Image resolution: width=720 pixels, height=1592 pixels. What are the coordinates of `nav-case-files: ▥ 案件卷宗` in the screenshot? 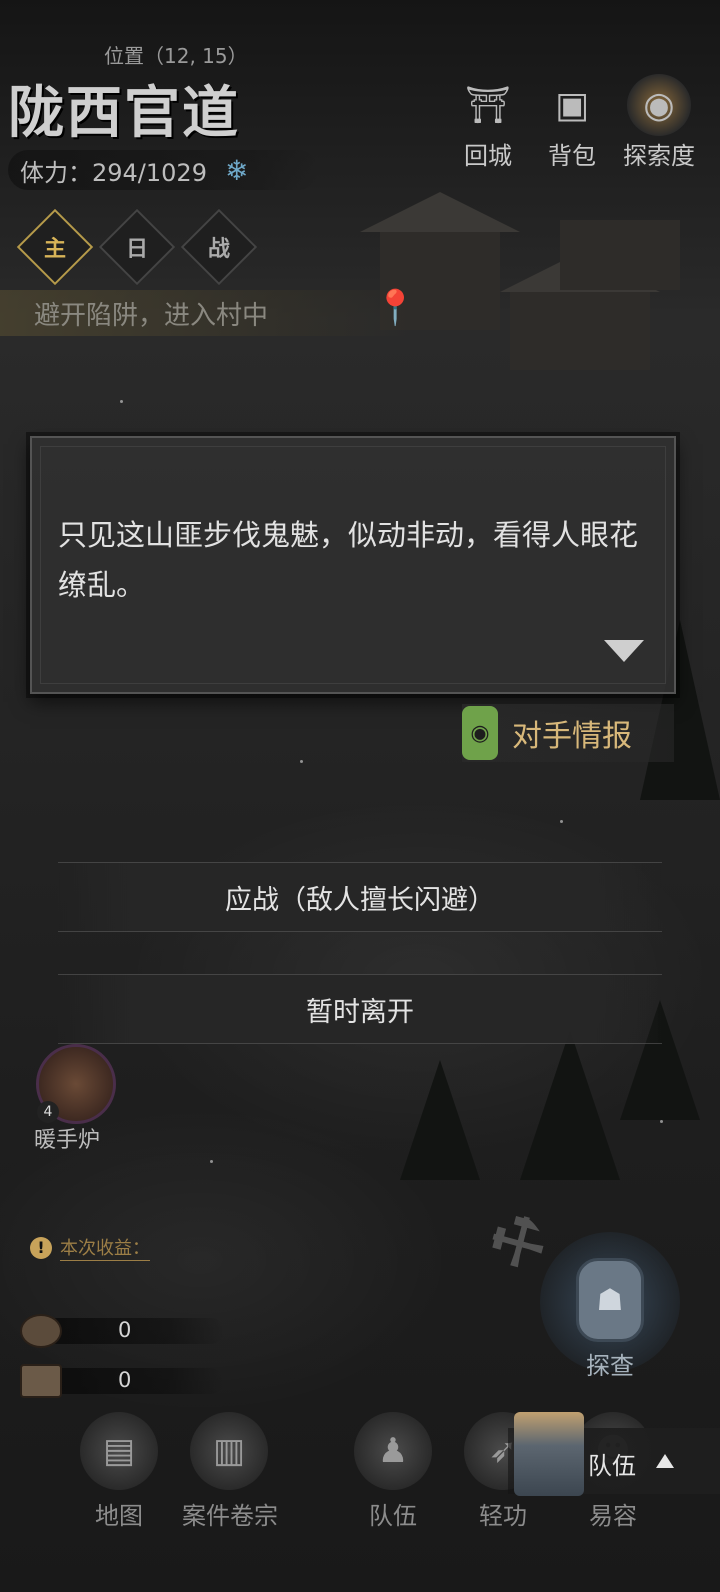 It's located at (230, 1471).